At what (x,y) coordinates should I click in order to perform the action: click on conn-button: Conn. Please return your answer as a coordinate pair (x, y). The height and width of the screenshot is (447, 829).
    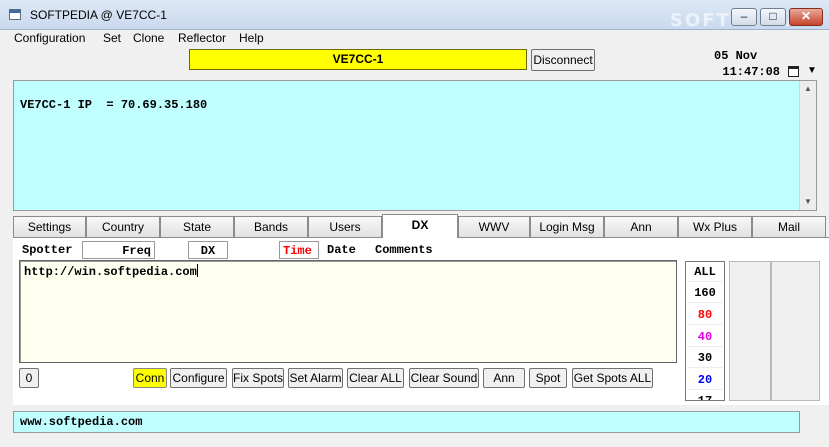
    Looking at the image, I should click on (150, 378).